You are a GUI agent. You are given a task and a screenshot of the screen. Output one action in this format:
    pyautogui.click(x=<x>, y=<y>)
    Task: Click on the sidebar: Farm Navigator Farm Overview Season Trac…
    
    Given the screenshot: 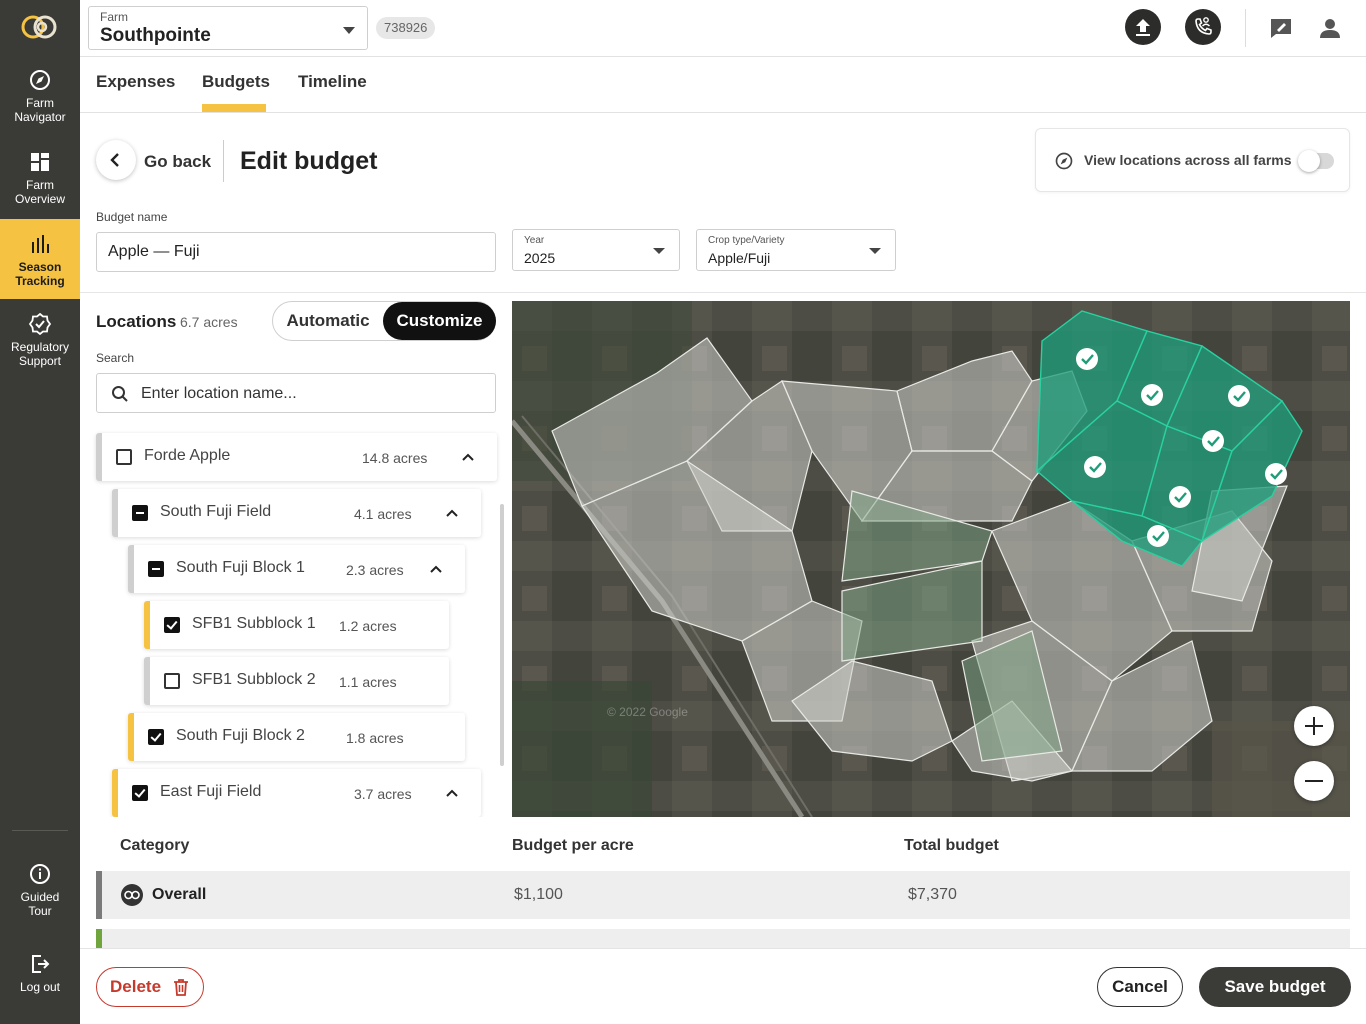 What is the action you would take?
    pyautogui.click(x=40, y=512)
    